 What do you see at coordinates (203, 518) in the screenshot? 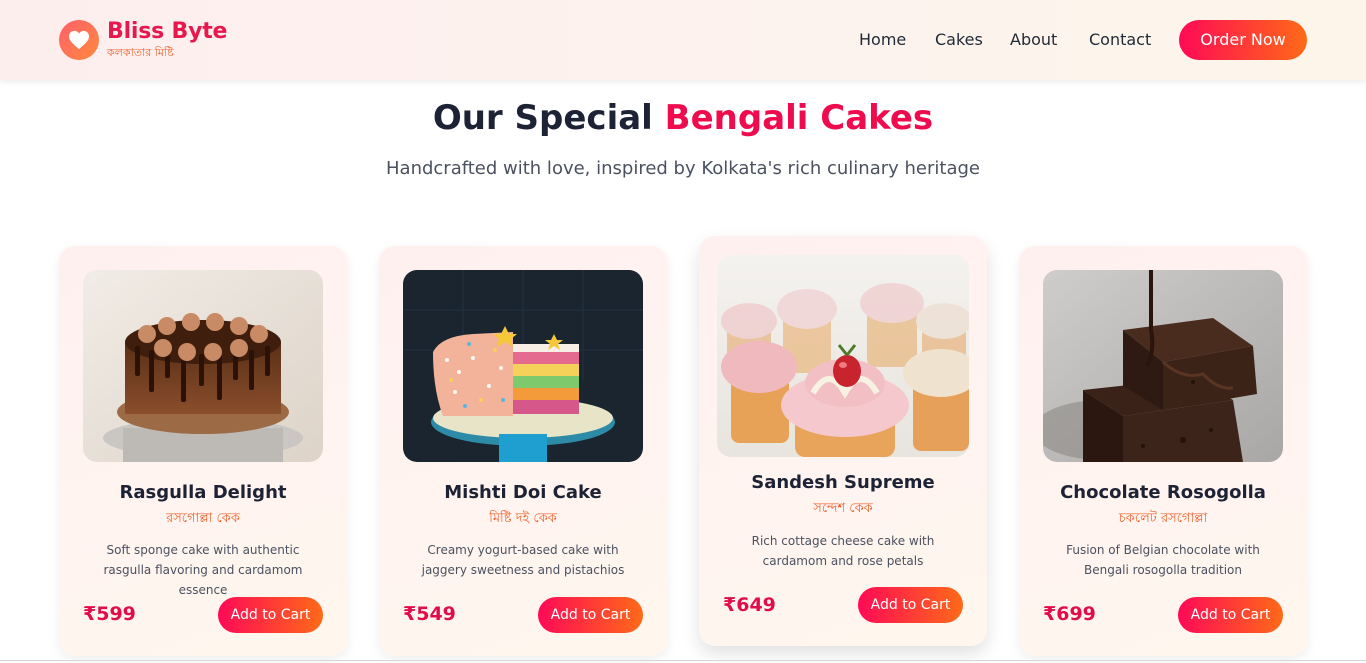
I see `card-bengali-name: রসগোল্লা কেক` at bounding box center [203, 518].